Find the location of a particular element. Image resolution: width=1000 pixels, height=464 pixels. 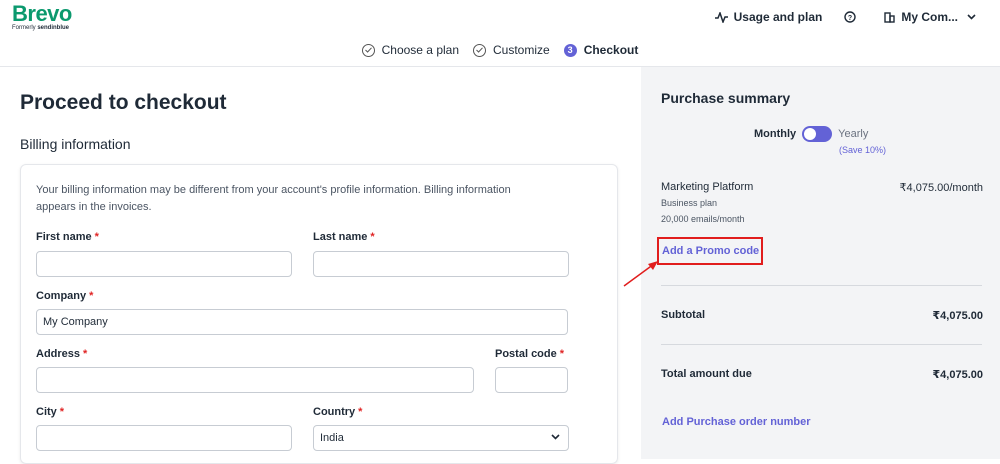

add-promo-code-link: Add a Promo code is located at coordinates (710, 251).